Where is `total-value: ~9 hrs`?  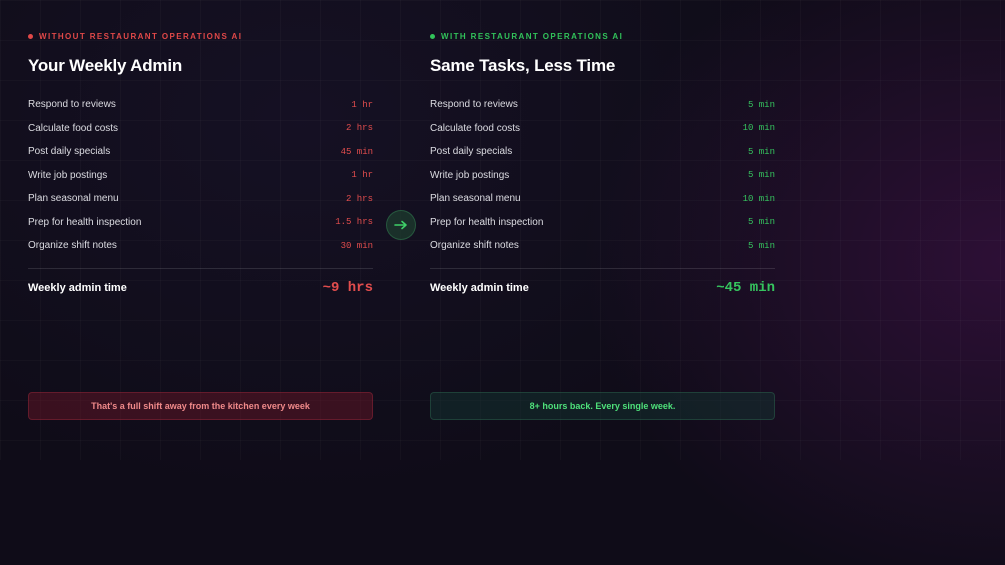
total-value: ~9 hrs is located at coordinates (347, 287).